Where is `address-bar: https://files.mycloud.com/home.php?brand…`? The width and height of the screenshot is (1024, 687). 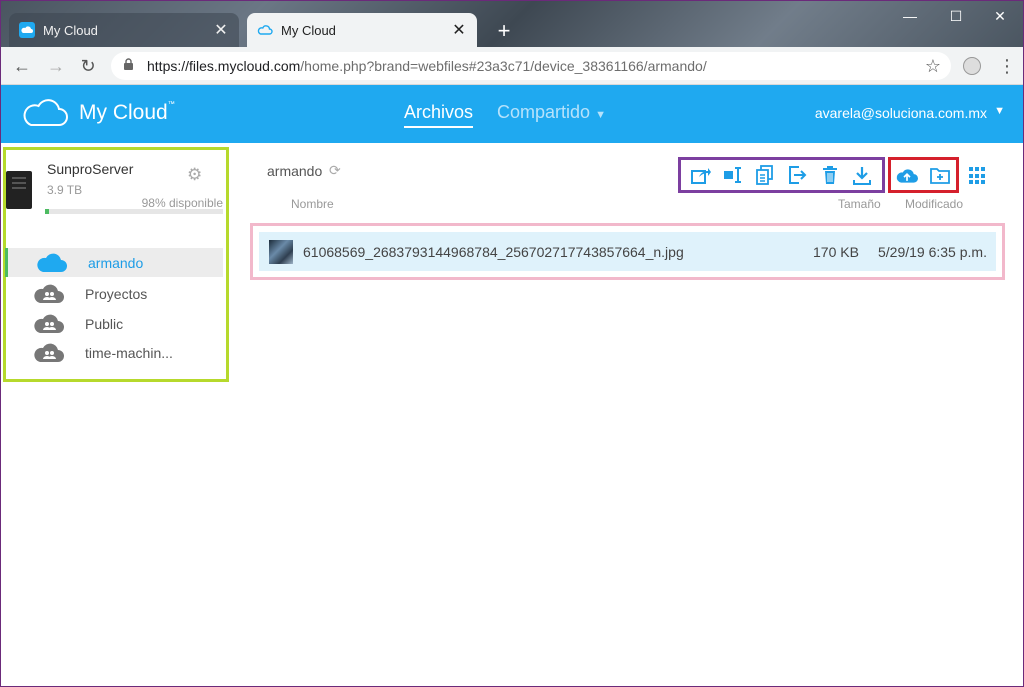
address-bar: https://files.mycloud.com/home.php?brand… is located at coordinates (531, 66).